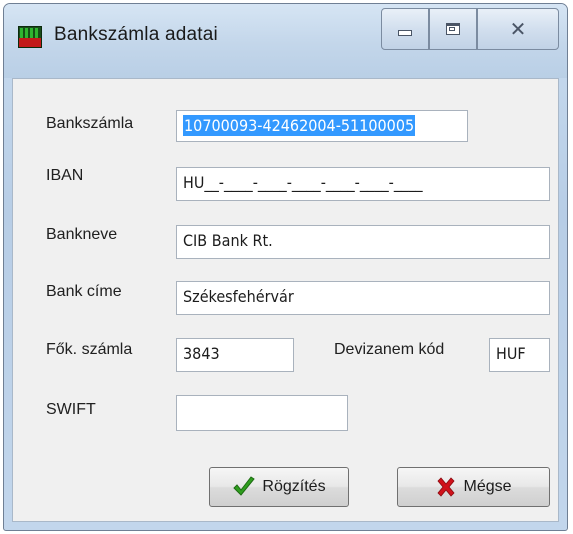 This screenshot has height=534, width=573. Describe the element at coordinates (89, 349) in the screenshot. I see `fok-szamla-label: Fők. számla` at that location.